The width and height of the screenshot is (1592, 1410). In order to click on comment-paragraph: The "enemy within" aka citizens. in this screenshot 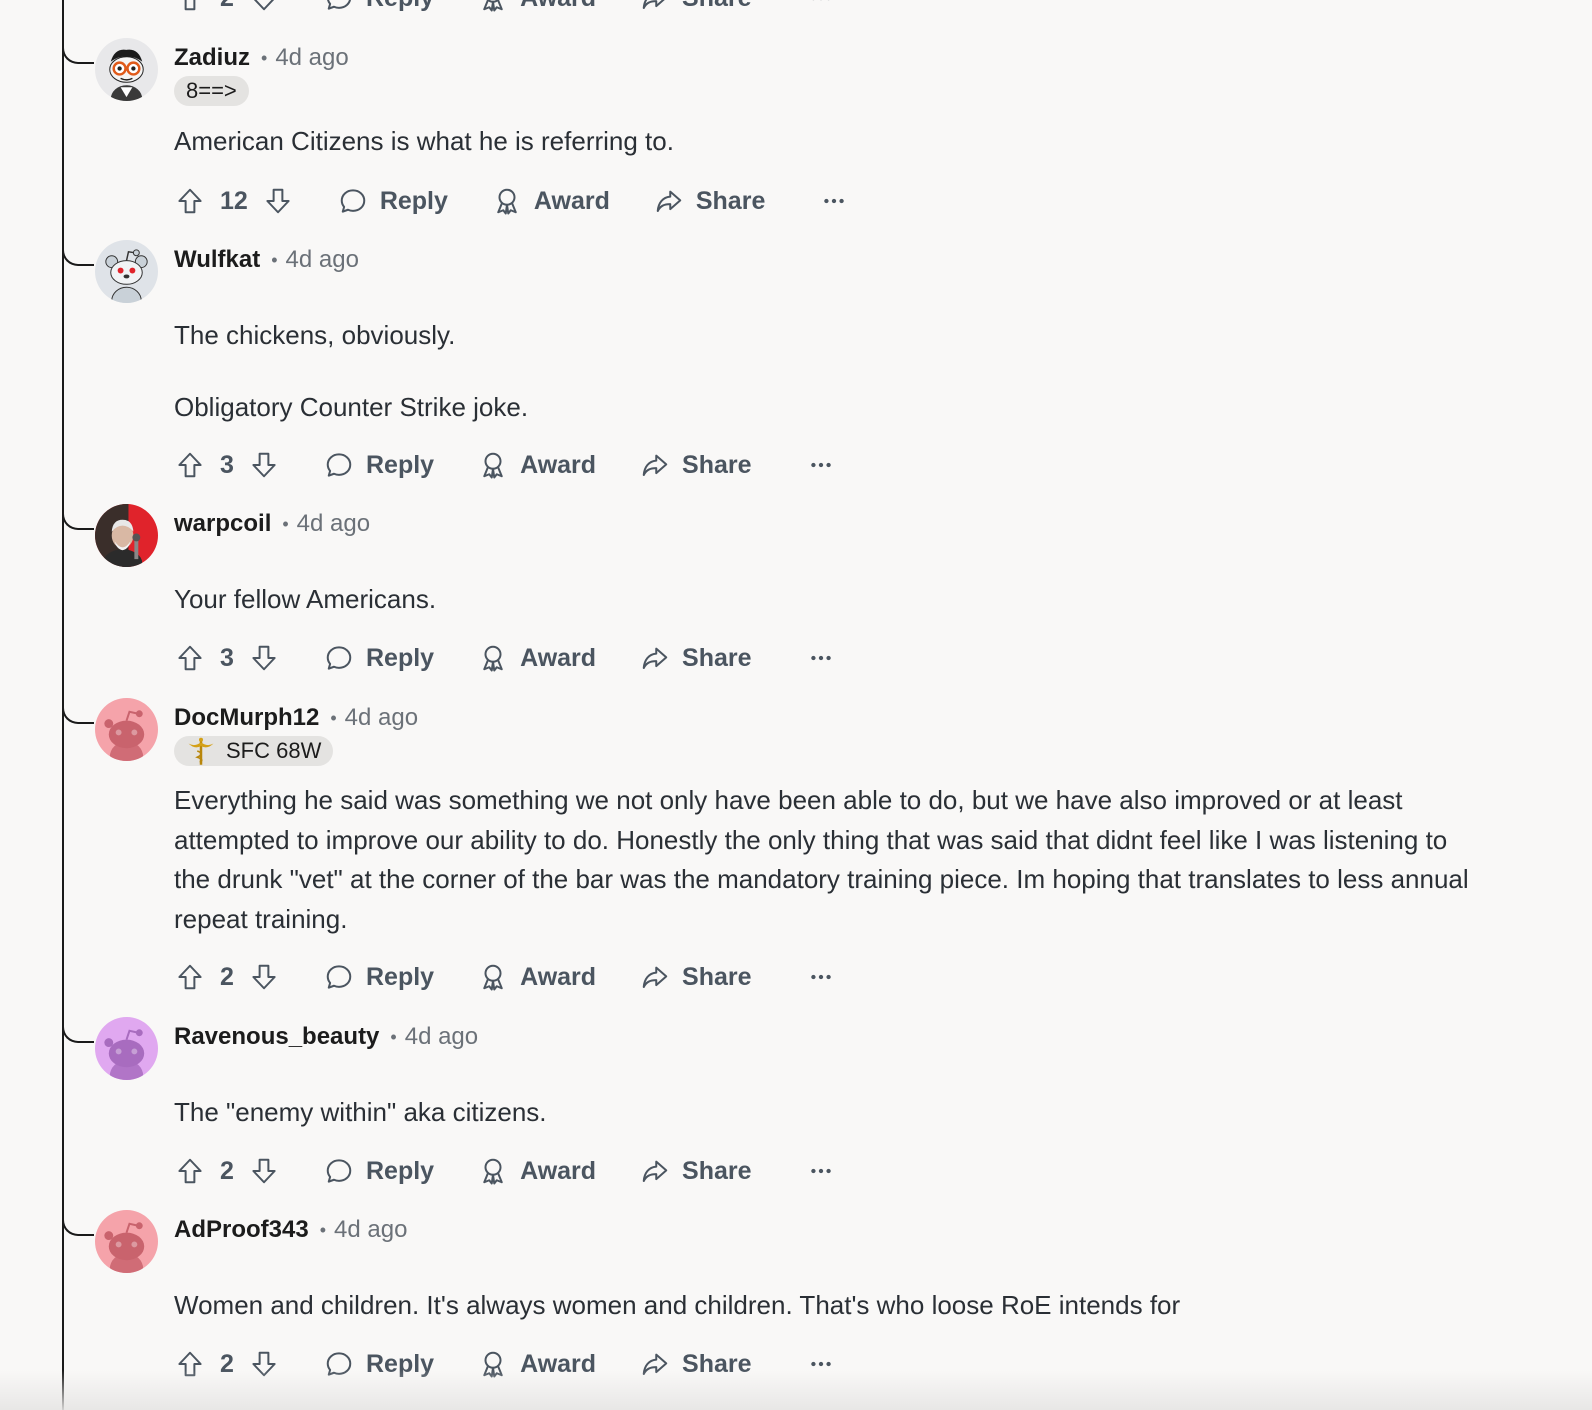, I will do `click(360, 1112)`.